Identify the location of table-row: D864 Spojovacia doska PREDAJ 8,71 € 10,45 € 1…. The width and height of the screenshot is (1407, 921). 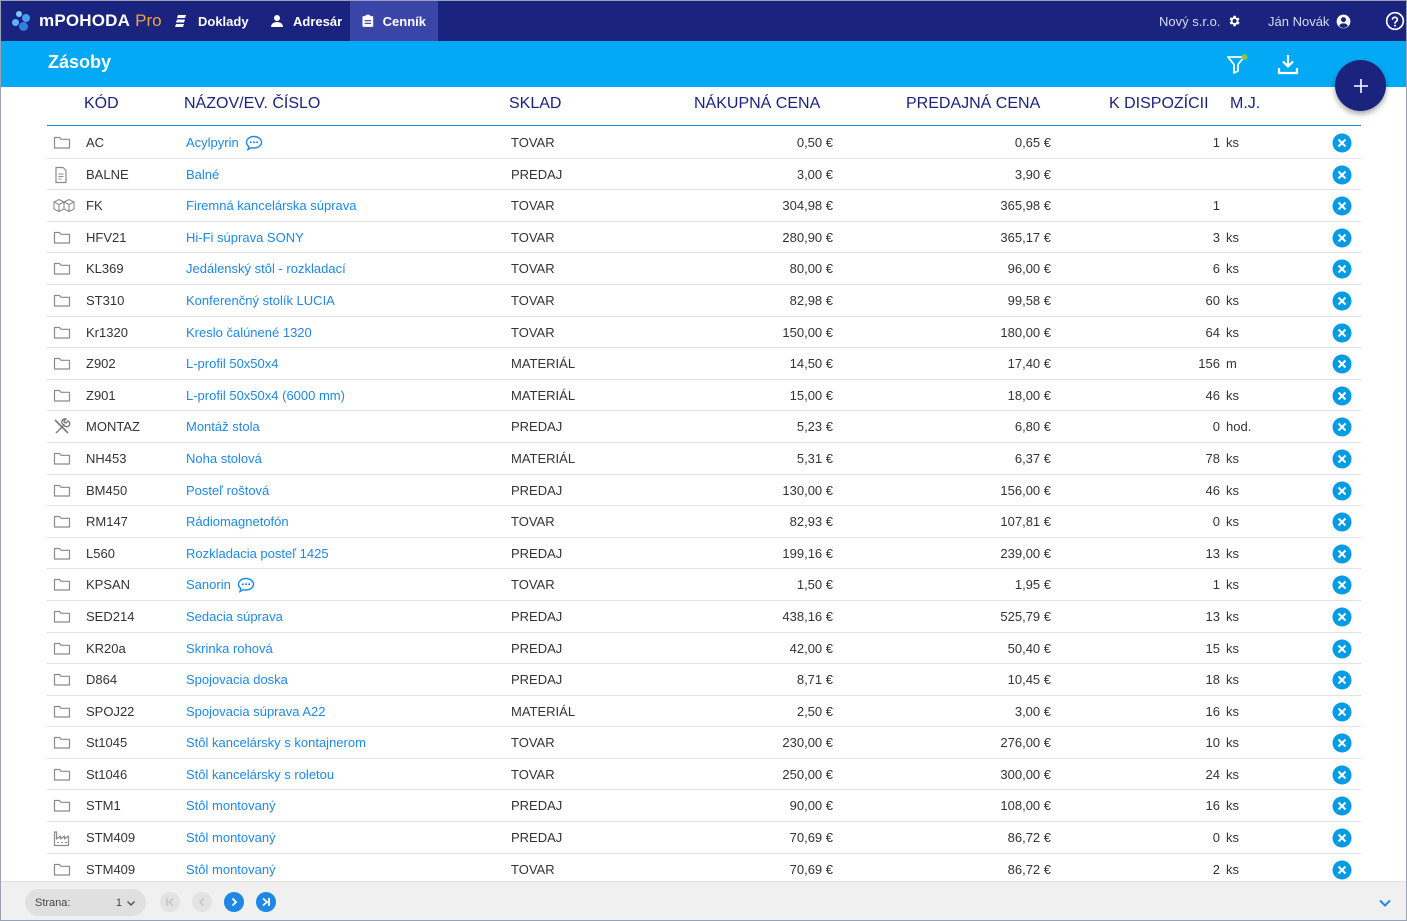
(704, 680).